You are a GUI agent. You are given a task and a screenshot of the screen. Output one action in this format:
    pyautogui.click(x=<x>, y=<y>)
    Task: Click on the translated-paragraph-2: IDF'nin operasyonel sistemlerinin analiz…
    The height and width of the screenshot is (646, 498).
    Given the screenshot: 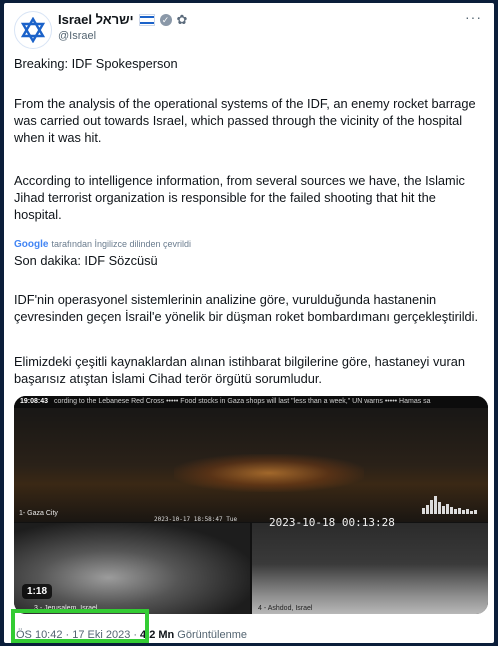 What is the action you would take?
    pyautogui.click(x=246, y=308)
    